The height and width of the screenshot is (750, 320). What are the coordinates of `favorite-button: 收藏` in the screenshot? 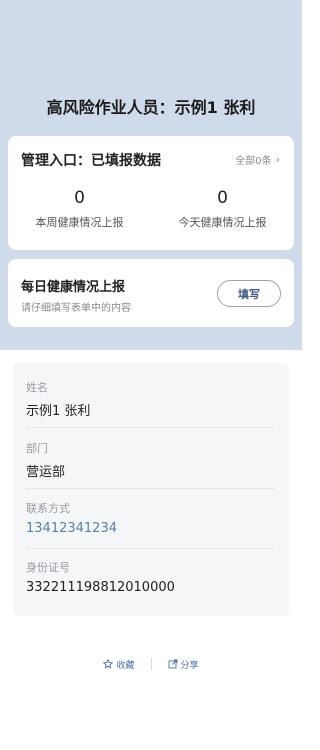 It's located at (119, 664).